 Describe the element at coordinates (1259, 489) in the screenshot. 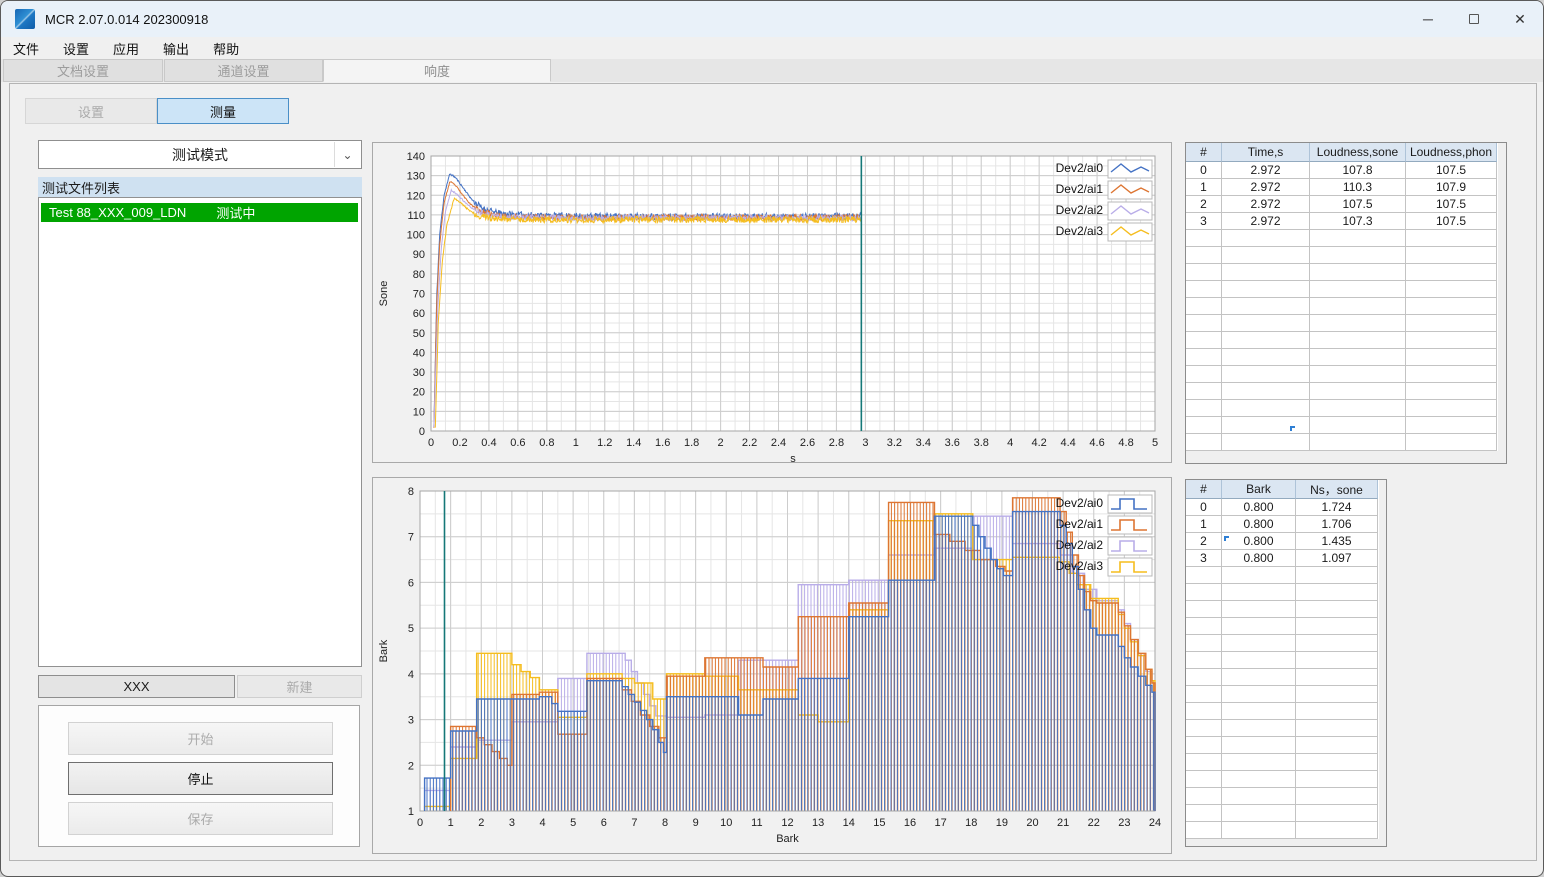

I see `column-header: Bark` at that location.